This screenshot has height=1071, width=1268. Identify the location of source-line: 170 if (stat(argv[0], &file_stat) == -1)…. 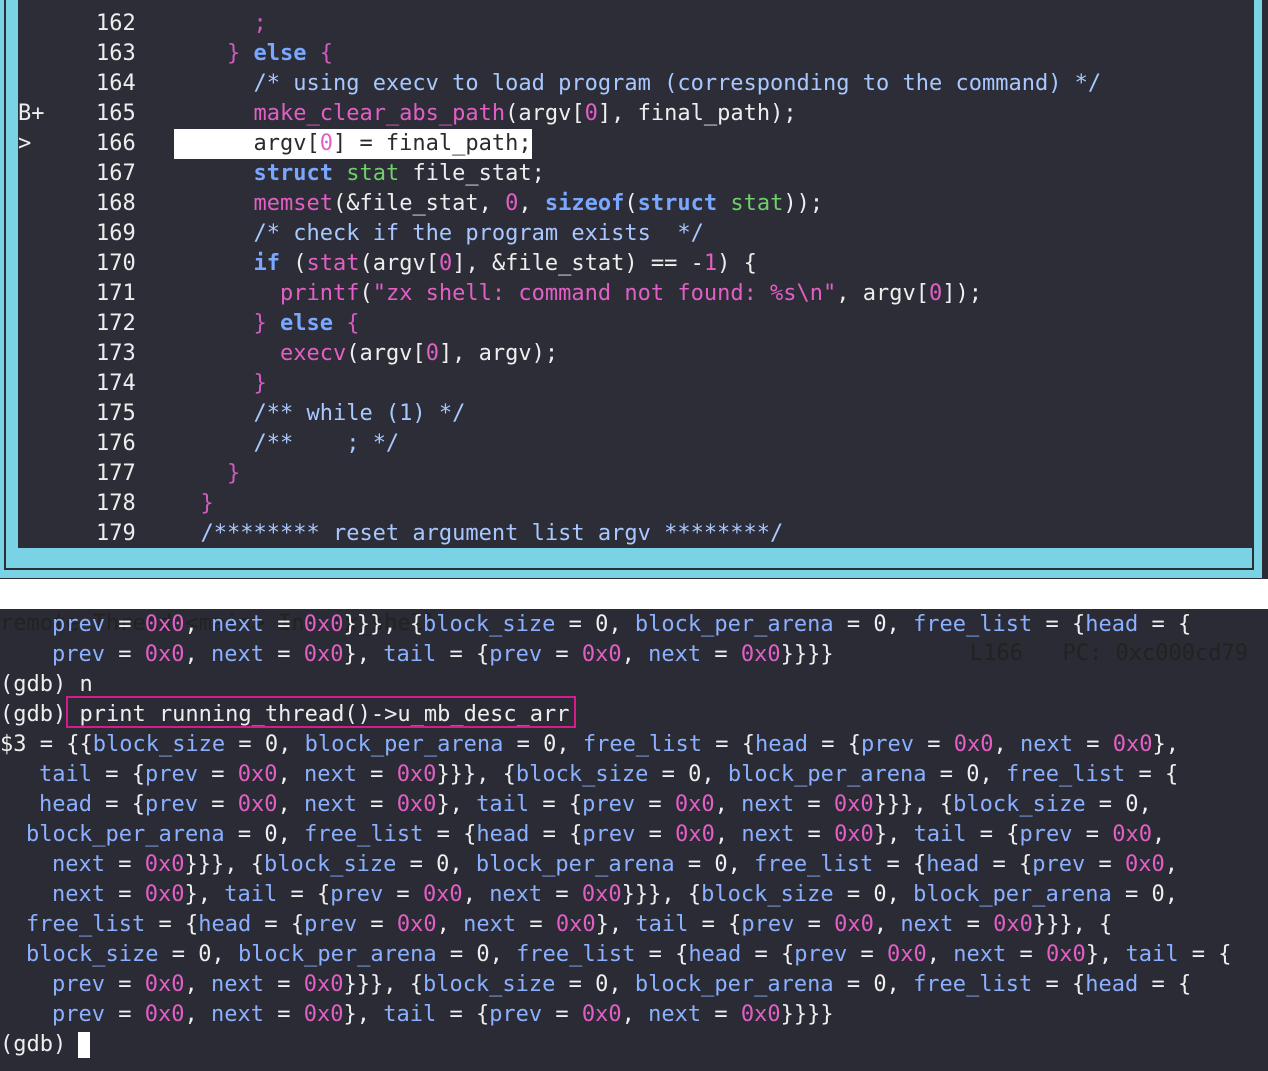
(636, 264).